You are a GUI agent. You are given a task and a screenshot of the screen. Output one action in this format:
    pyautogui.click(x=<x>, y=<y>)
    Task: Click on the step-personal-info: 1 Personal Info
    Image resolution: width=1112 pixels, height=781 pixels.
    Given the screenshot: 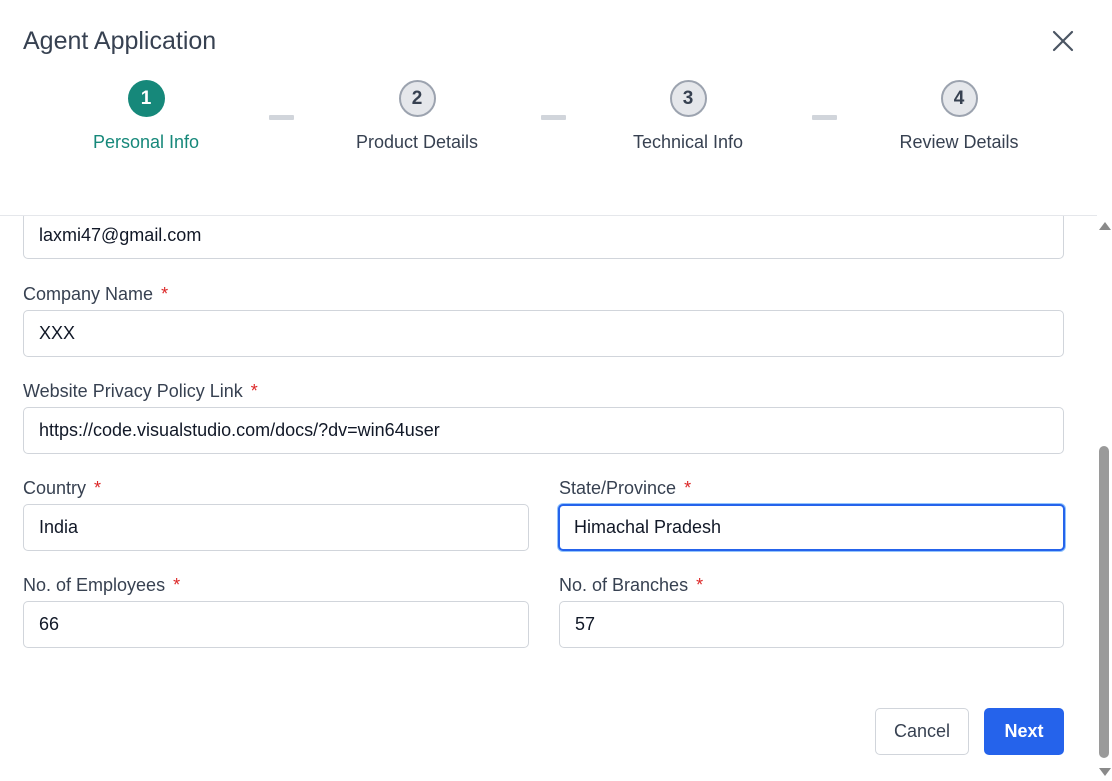 What is the action you would take?
    pyautogui.click(x=146, y=116)
    